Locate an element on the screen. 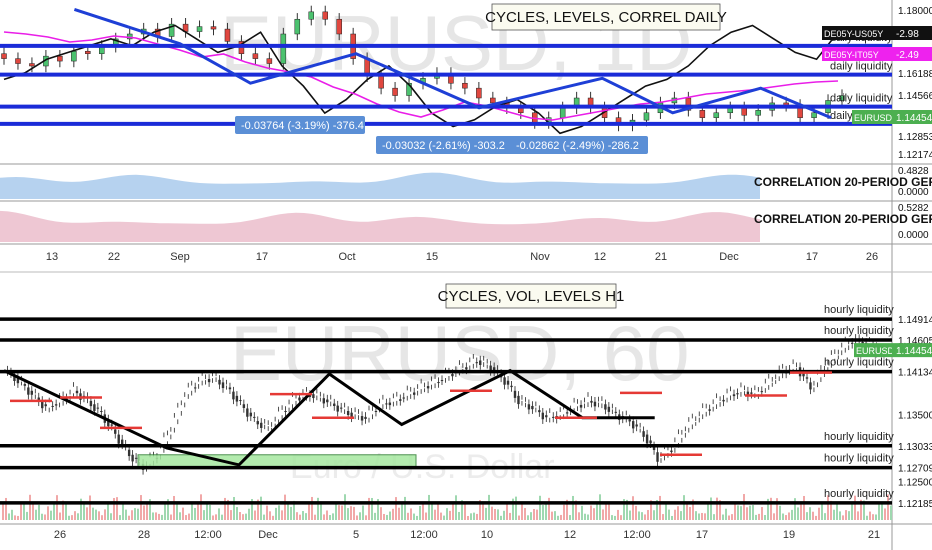 The width and height of the screenshot is (932, 550). correlation-axis-max: 0.5282 is located at coordinates (913, 208).